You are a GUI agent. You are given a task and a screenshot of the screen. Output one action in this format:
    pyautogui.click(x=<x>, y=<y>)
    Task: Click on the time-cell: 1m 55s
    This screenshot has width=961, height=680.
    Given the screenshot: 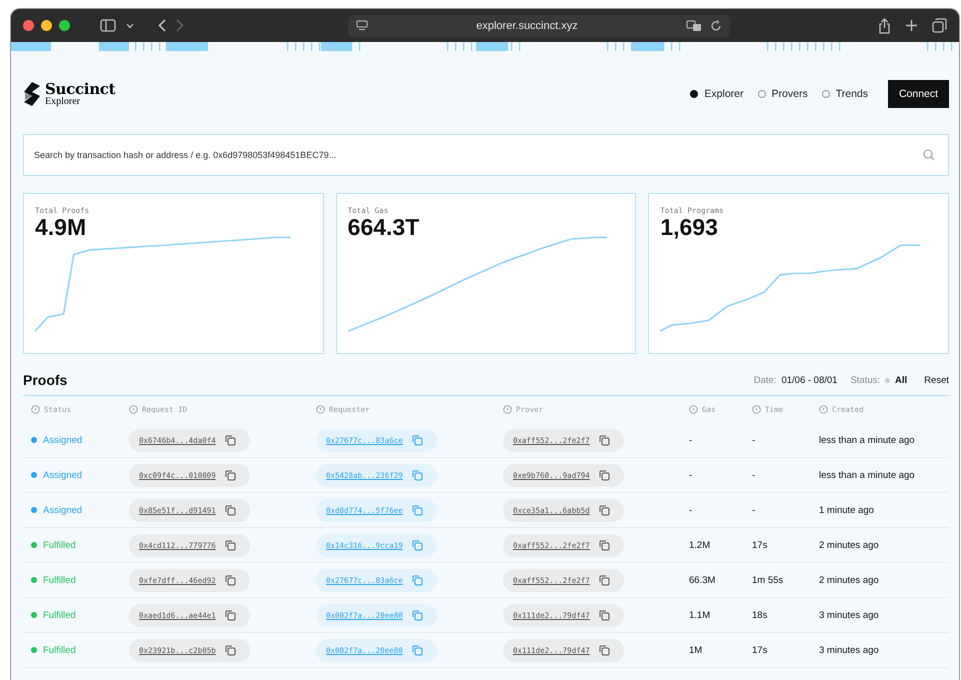 What is the action you would take?
    pyautogui.click(x=768, y=580)
    